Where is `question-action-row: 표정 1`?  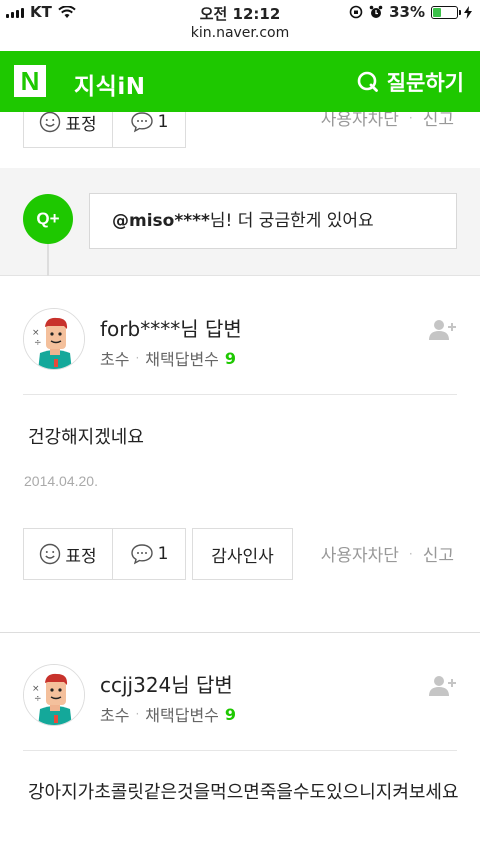 question-action-row: 표정 1 is located at coordinates (104, 130).